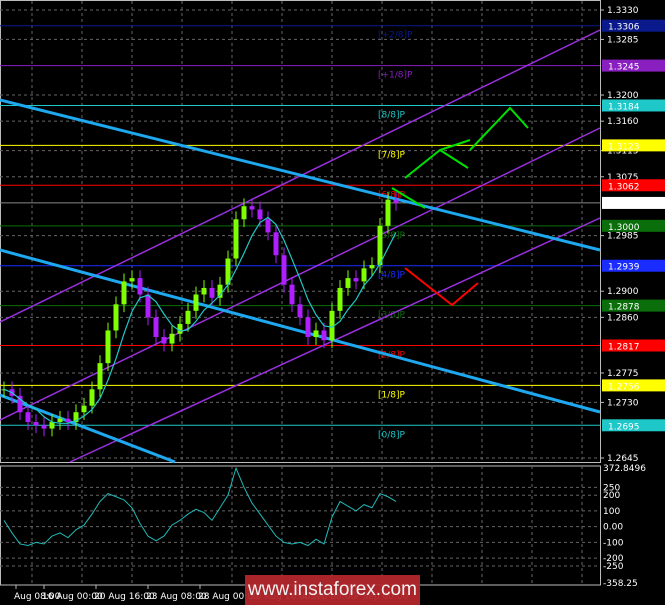 This screenshot has width=665, height=605. Describe the element at coordinates (395, 36) in the screenshot. I see `murrey-level-label: [+2/8]P` at that location.